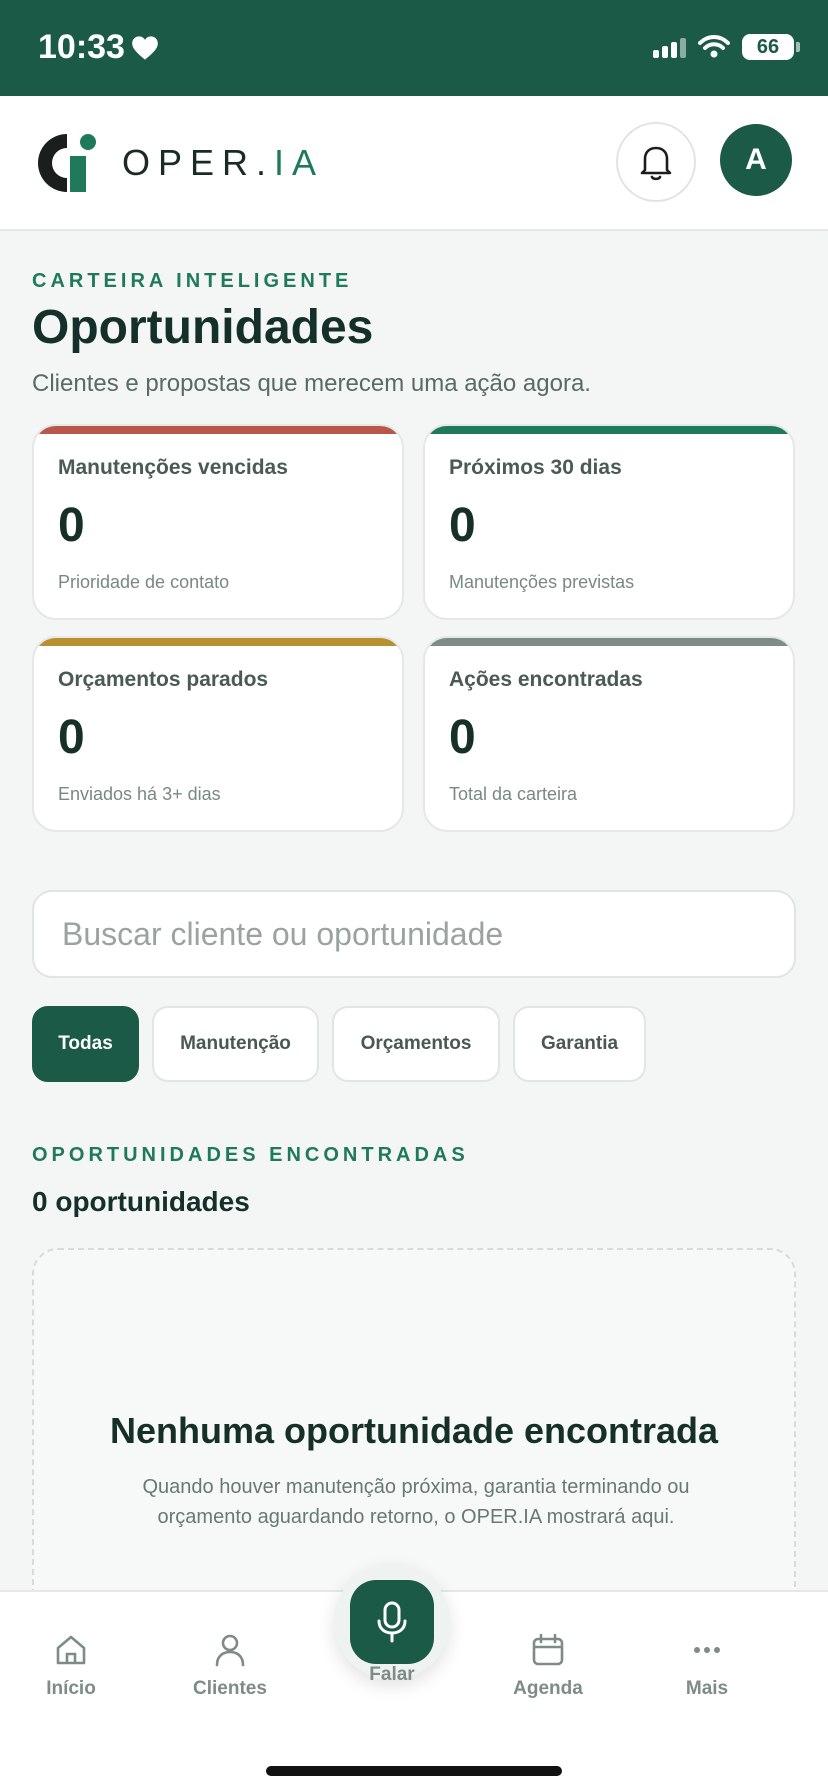 Image resolution: width=828 pixels, height=1792 pixels. I want to click on nav-label-talk: Falar, so click(392, 1674).